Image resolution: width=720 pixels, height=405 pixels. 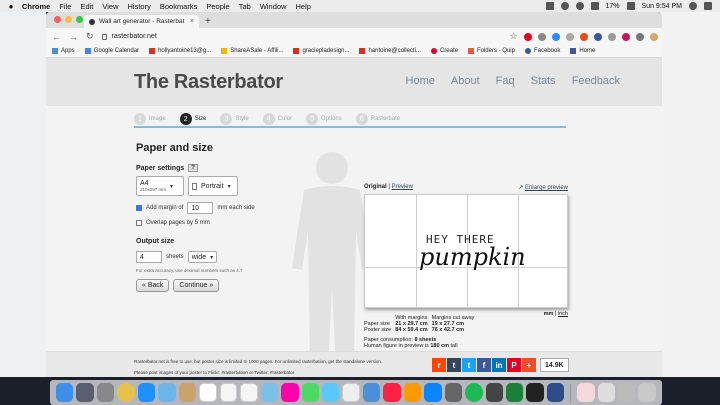 What do you see at coordinates (126, 392) in the screenshot?
I see `chrome-icon` at bounding box center [126, 392].